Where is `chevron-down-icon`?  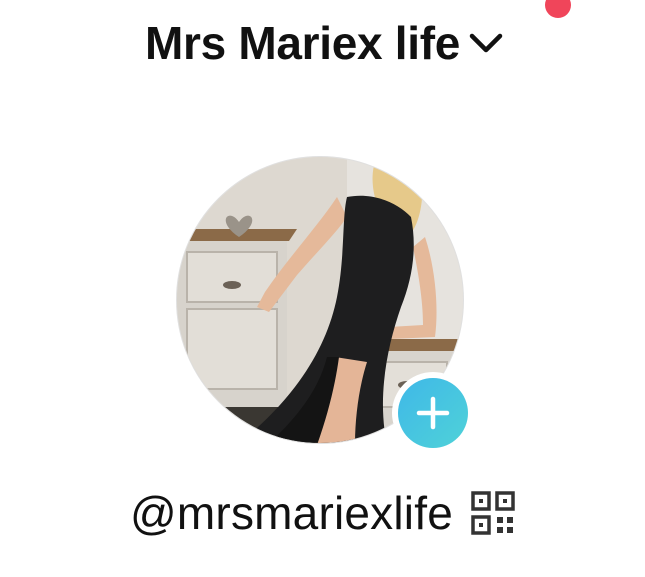
chevron-down-icon is located at coordinates (486, 43).